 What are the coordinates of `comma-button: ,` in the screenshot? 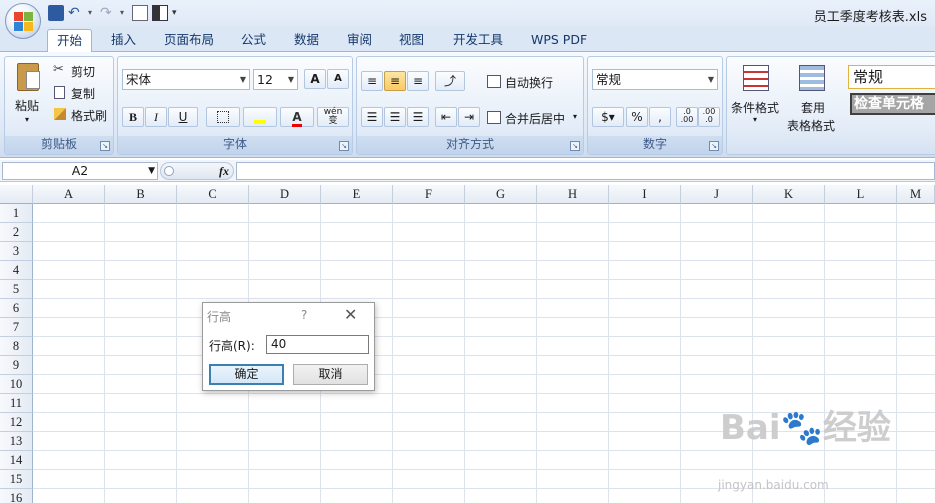 It's located at (660, 117).